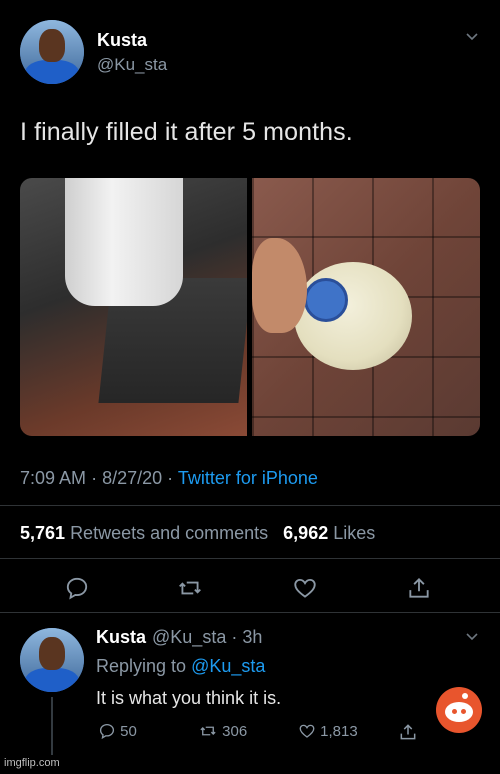  Describe the element at coordinates (186, 132) in the screenshot. I see `tweet-text: I finally filled it after 5 months.` at that location.